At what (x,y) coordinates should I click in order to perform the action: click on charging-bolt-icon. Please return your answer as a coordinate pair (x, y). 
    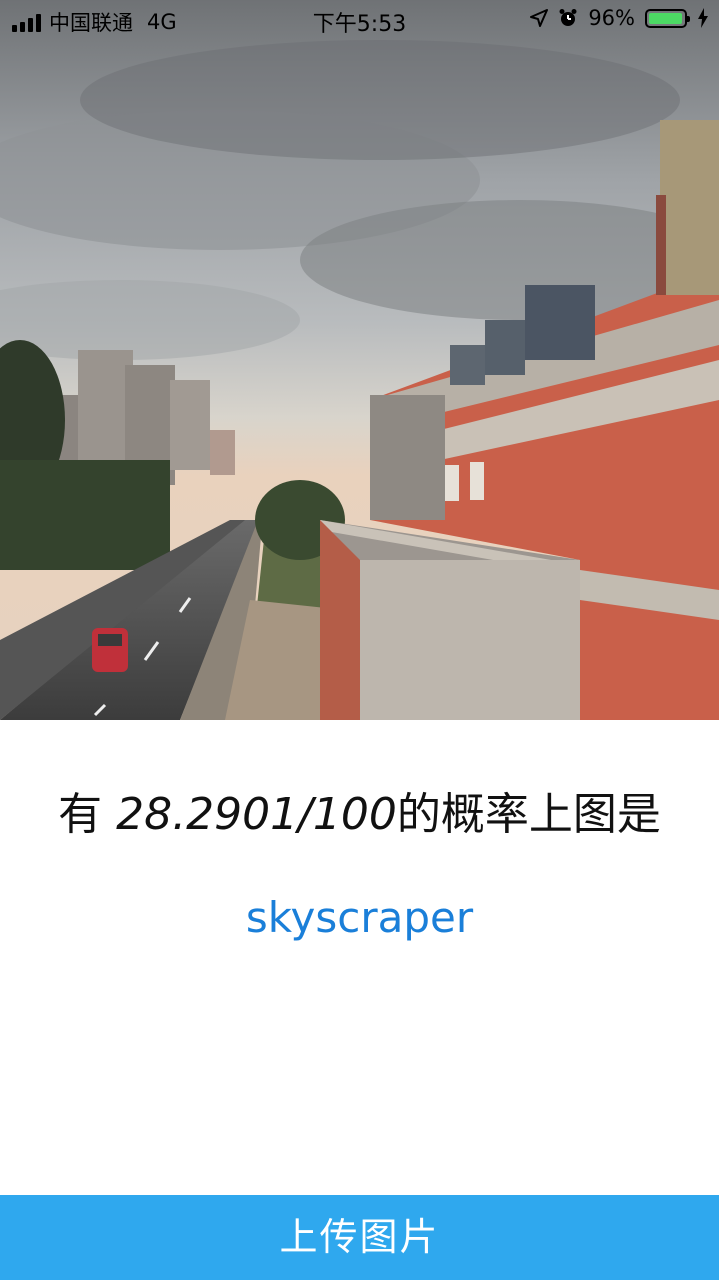
    Looking at the image, I should click on (703, 18).